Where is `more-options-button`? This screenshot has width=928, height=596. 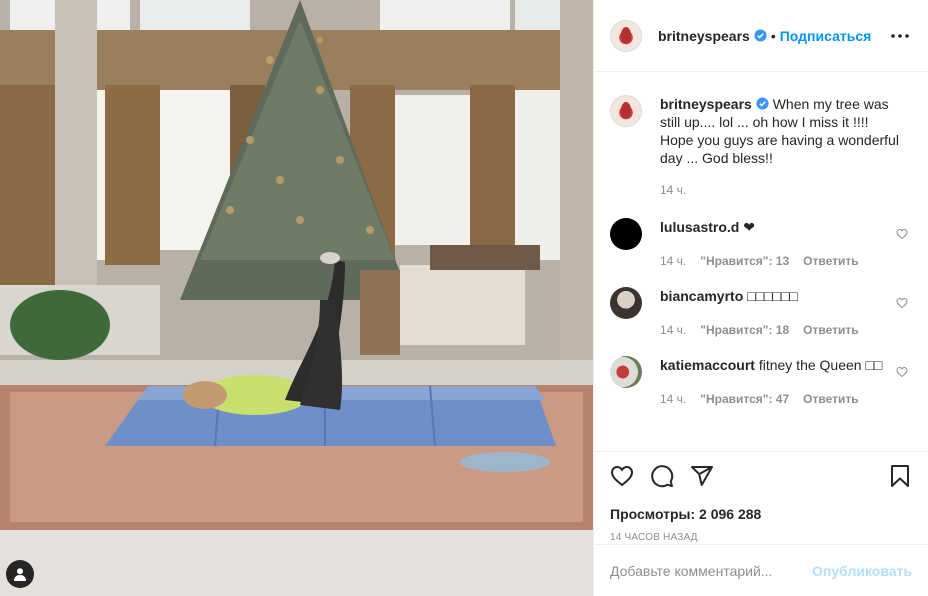
more-options-button is located at coordinates (900, 36).